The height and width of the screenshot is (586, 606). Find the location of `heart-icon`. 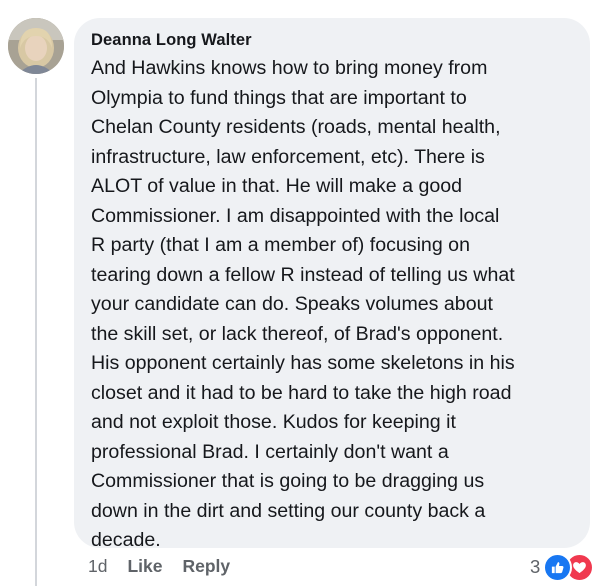

heart-icon is located at coordinates (580, 567).